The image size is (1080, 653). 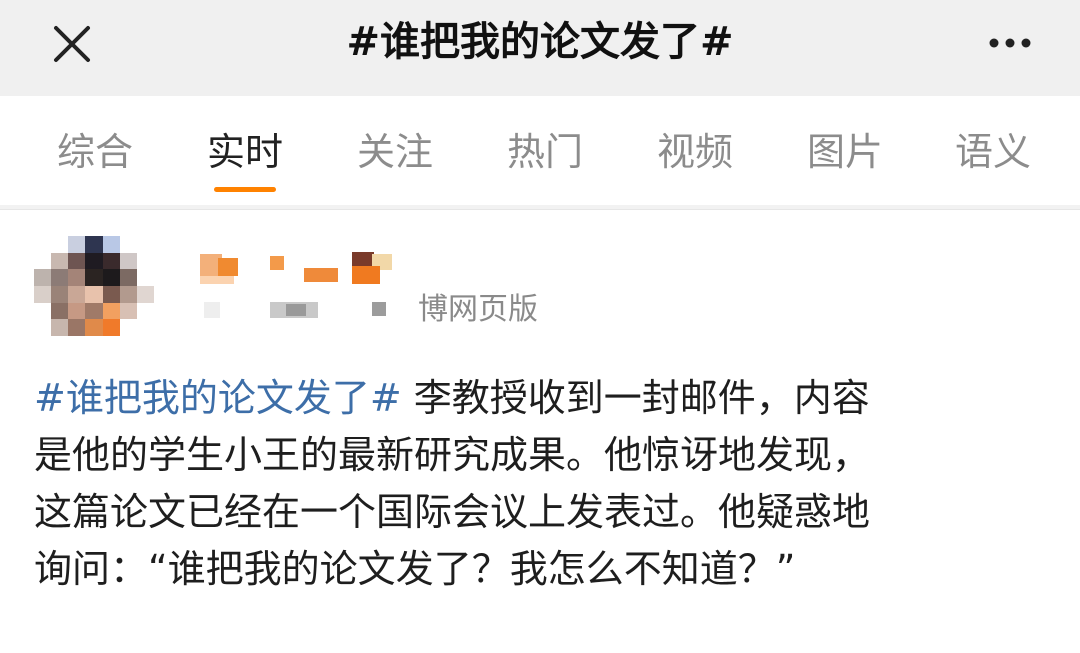 What do you see at coordinates (695, 152) in the screenshot?
I see `tab-video: 视频` at bounding box center [695, 152].